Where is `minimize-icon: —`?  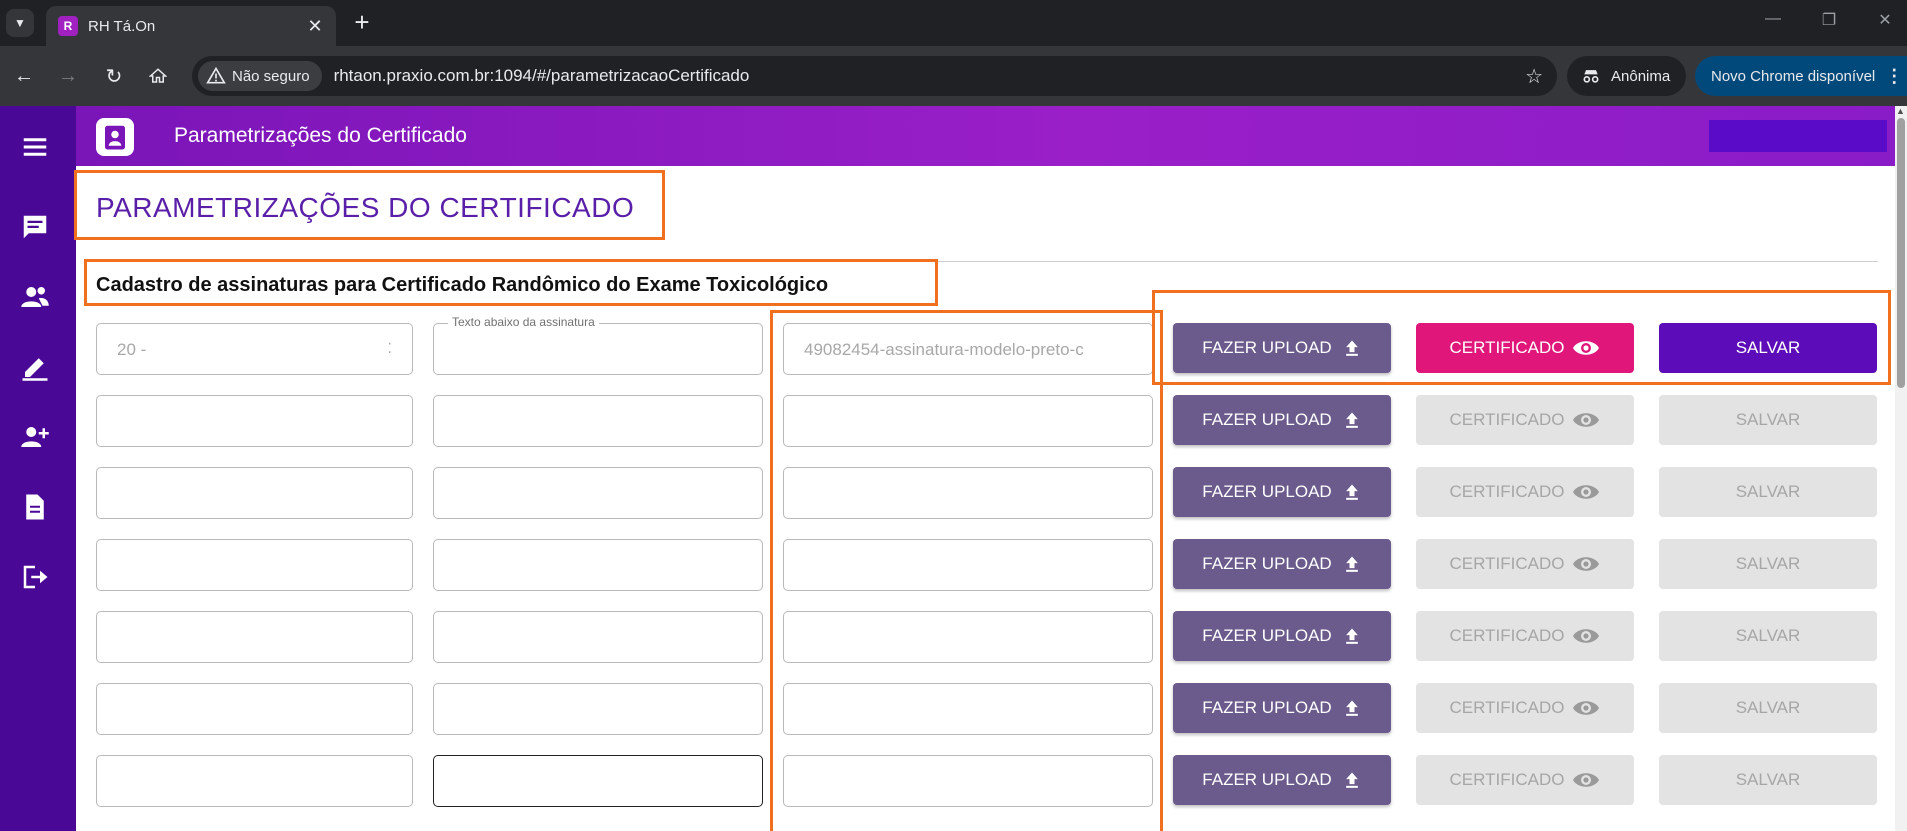
minimize-icon: — is located at coordinates (1773, 19).